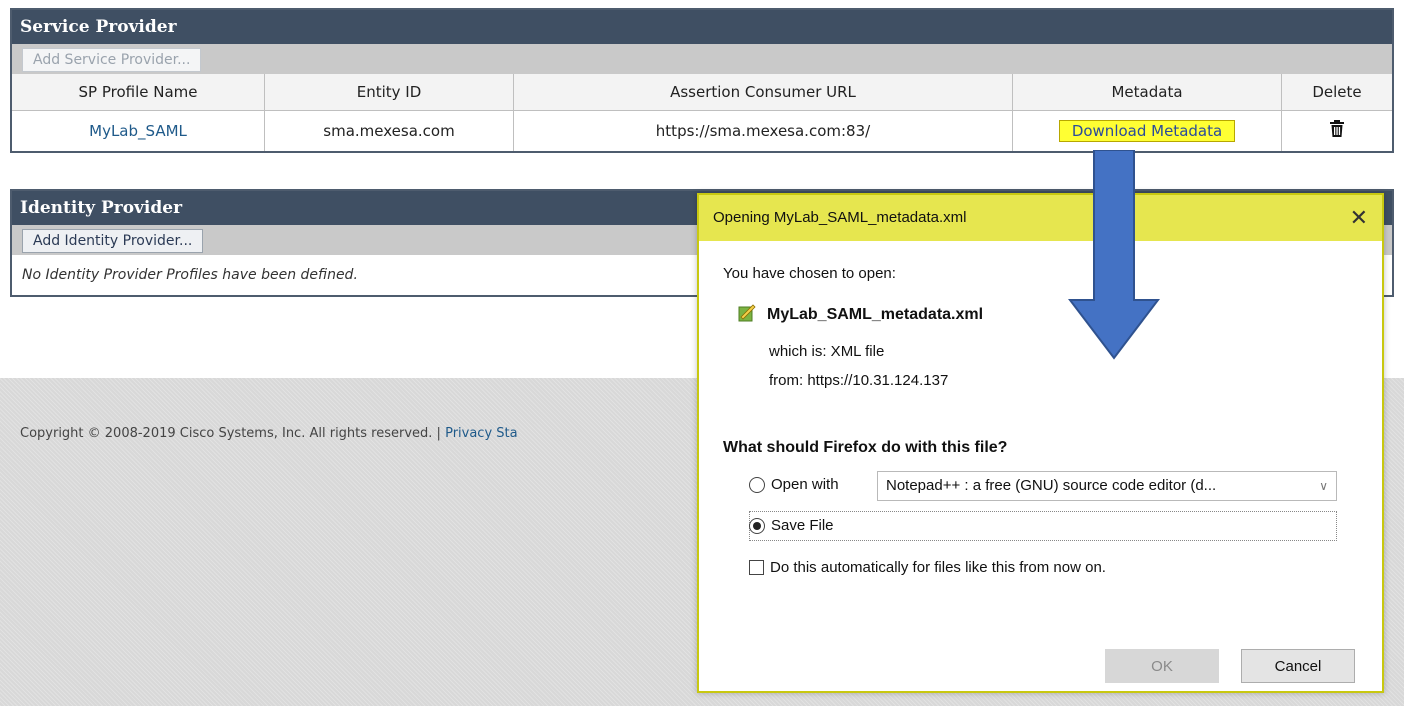 This screenshot has height=706, width=1404. Describe the element at coordinates (1336, 92) in the screenshot. I see `column-header: Delete` at that location.